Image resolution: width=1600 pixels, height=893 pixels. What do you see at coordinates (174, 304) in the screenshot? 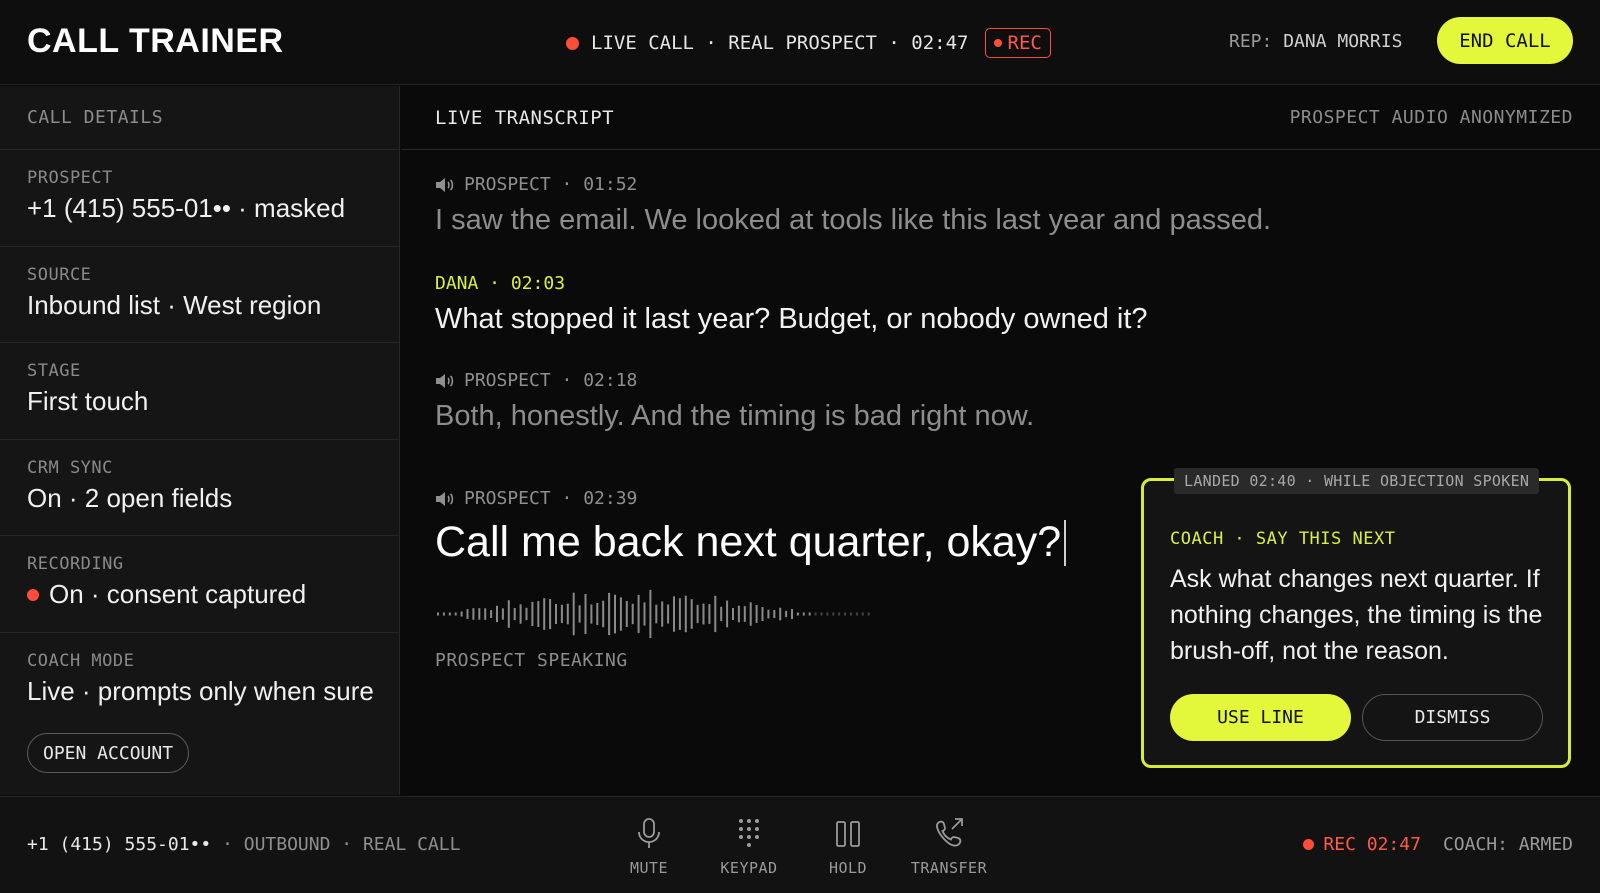
I see `detail-value: Inbound list · West region` at bounding box center [174, 304].